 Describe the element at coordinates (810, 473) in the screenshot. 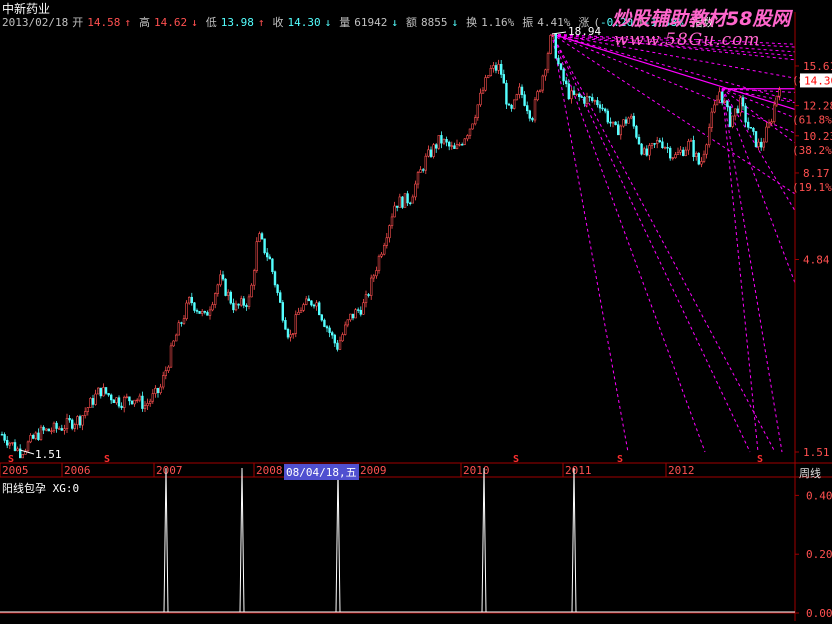

I see `period-button: 周线` at that location.